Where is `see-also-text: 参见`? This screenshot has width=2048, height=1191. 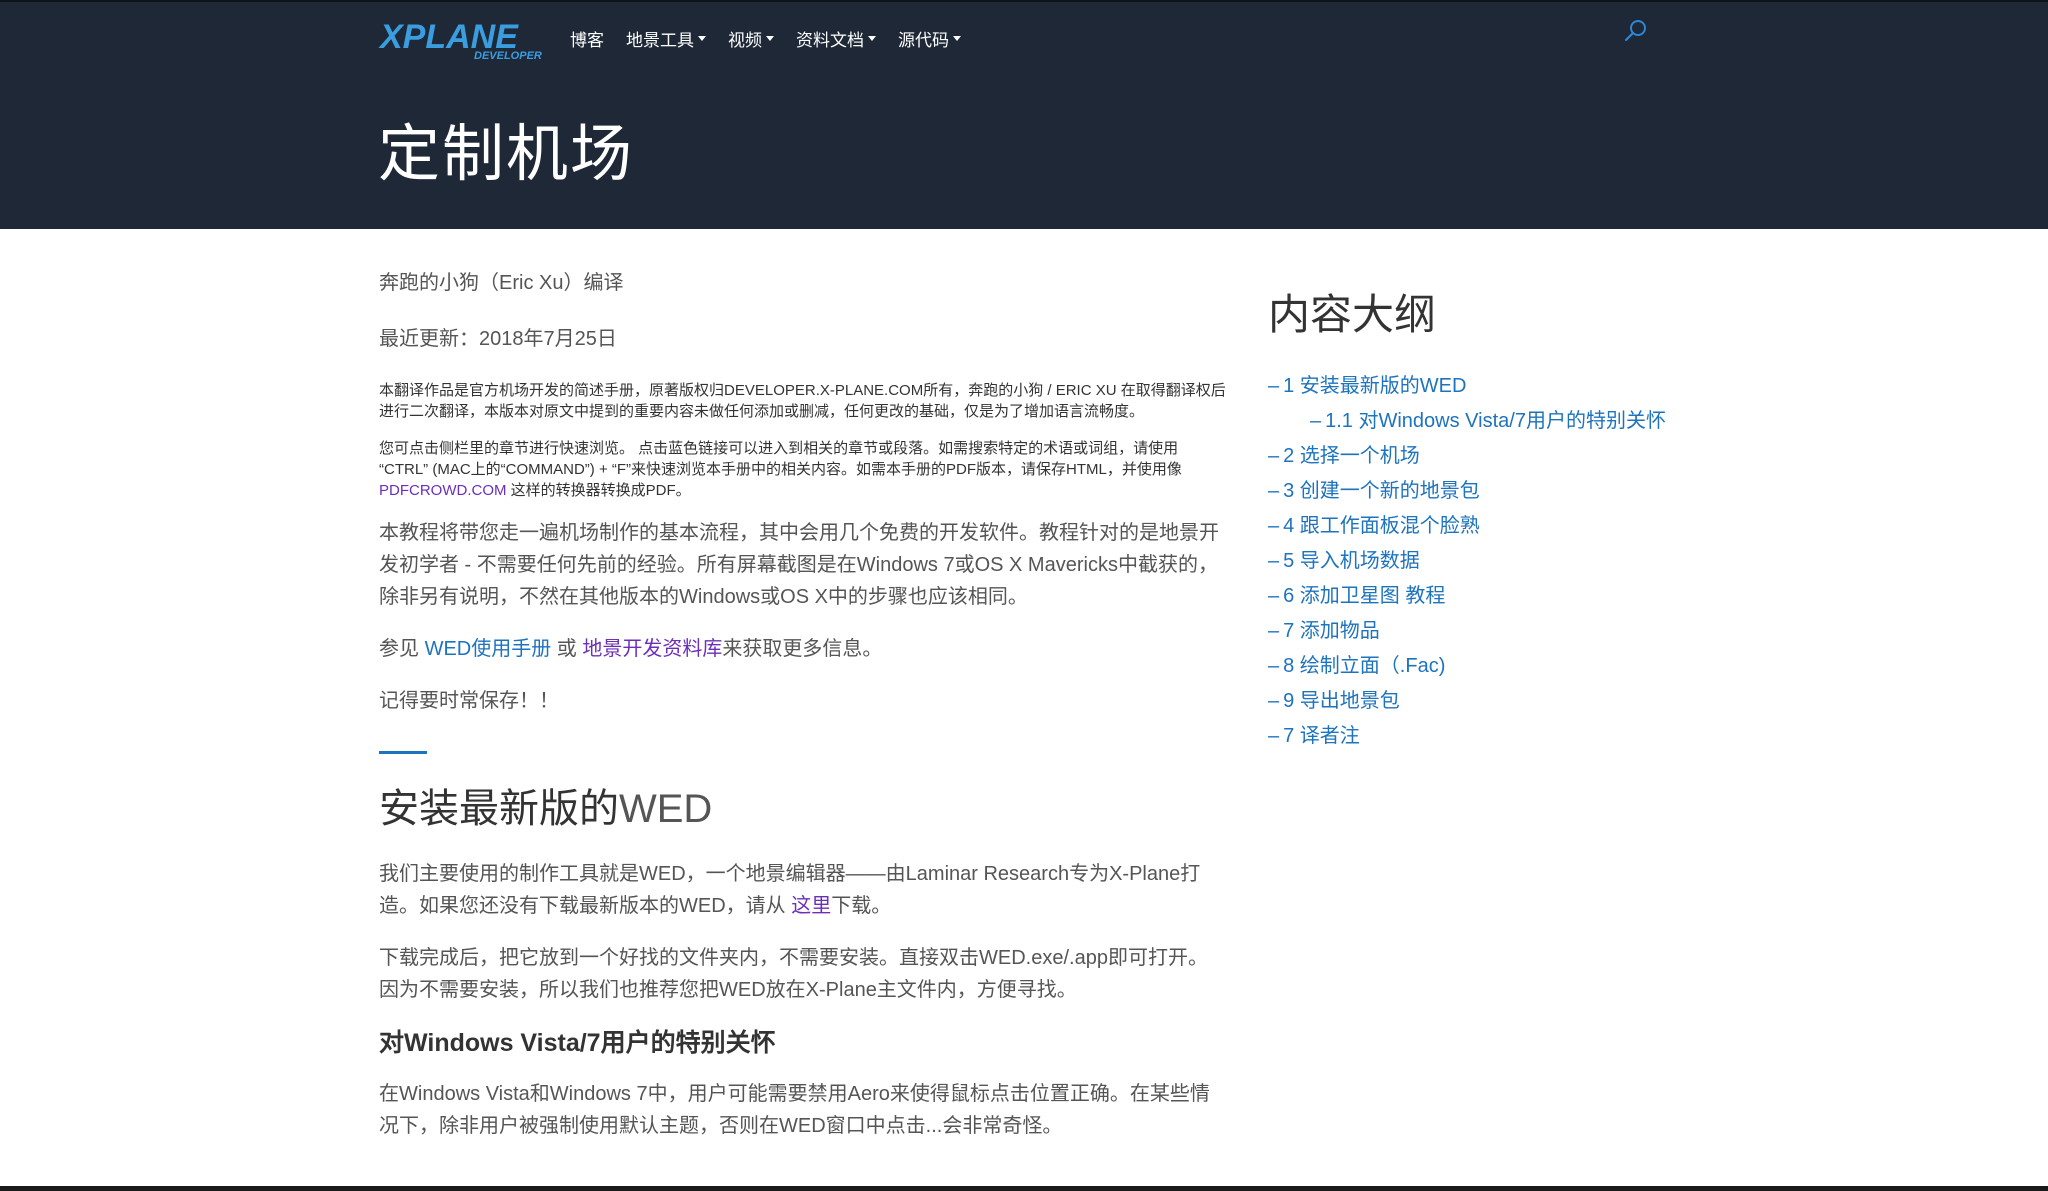 see-also-text: 参见 is located at coordinates (402, 649).